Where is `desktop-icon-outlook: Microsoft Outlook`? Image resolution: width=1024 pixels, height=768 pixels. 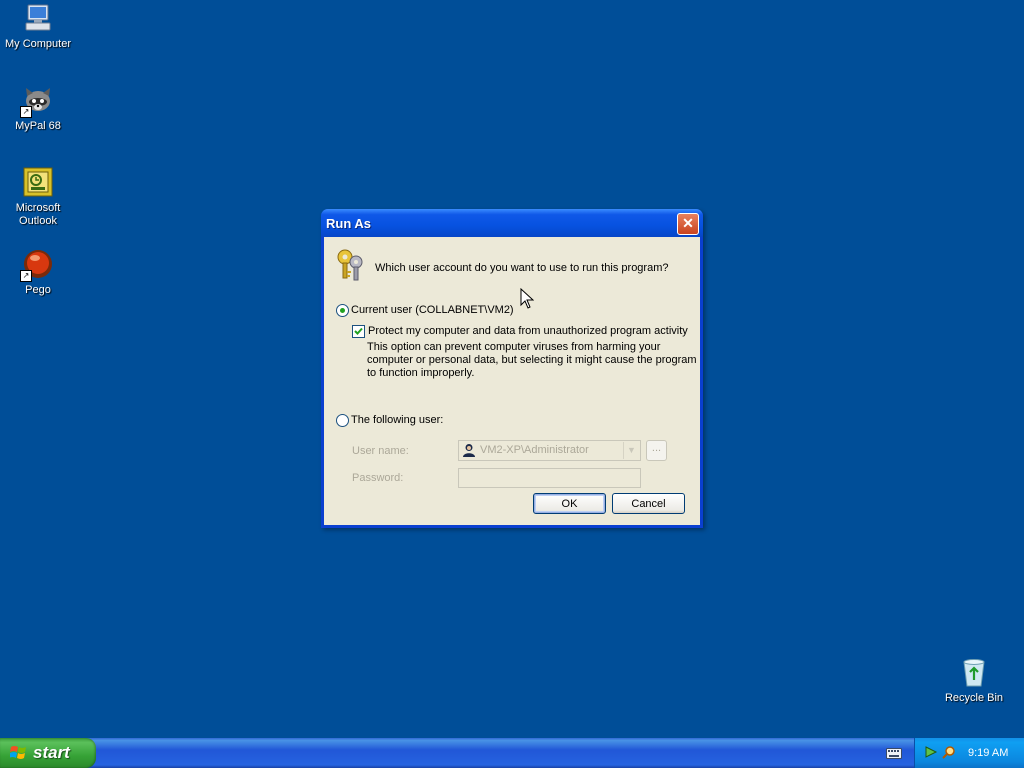
desktop-icon-outlook: Microsoft Outlook is located at coordinates (38, 197).